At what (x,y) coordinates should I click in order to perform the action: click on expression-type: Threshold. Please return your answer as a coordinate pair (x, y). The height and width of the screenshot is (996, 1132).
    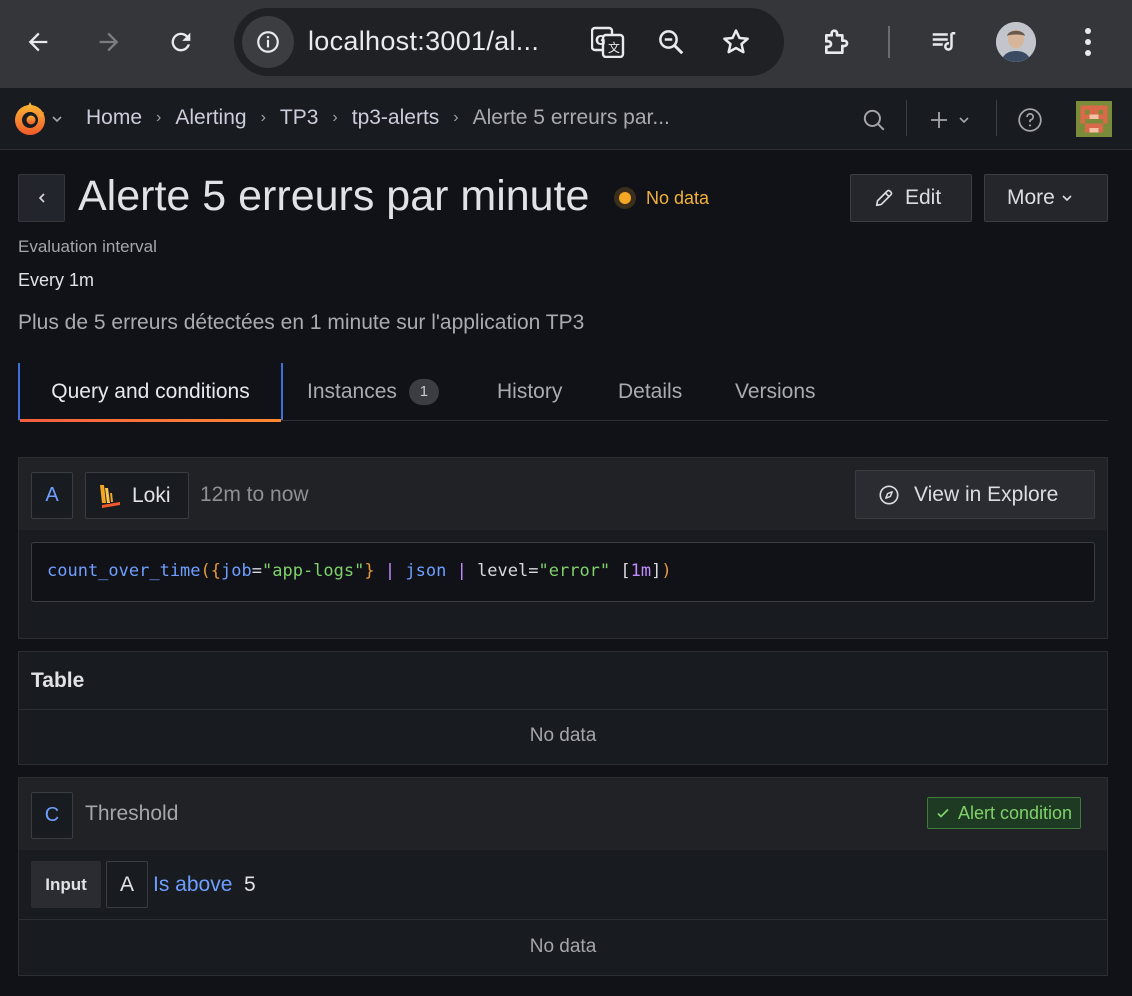
    Looking at the image, I should click on (132, 813).